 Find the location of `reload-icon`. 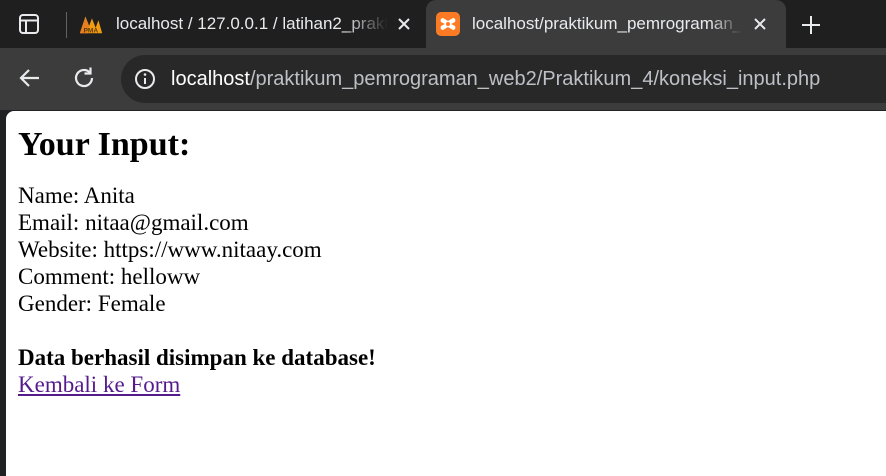

reload-icon is located at coordinates (84, 78).